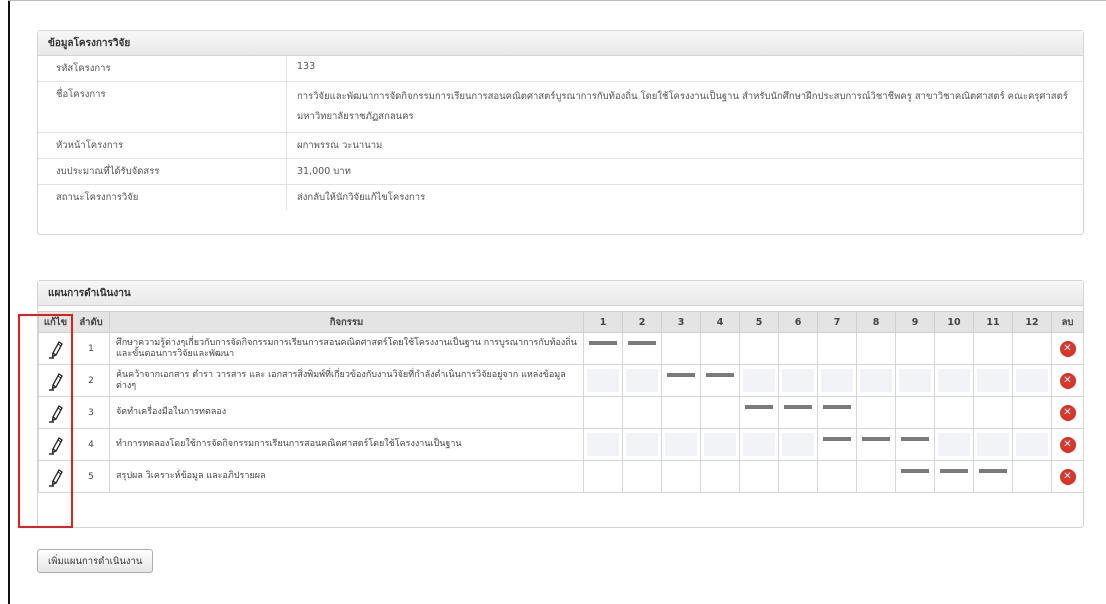  What do you see at coordinates (560, 293) in the screenshot?
I see `plan-title: แผนการดำเนินงาน` at bounding box center [560, 293].